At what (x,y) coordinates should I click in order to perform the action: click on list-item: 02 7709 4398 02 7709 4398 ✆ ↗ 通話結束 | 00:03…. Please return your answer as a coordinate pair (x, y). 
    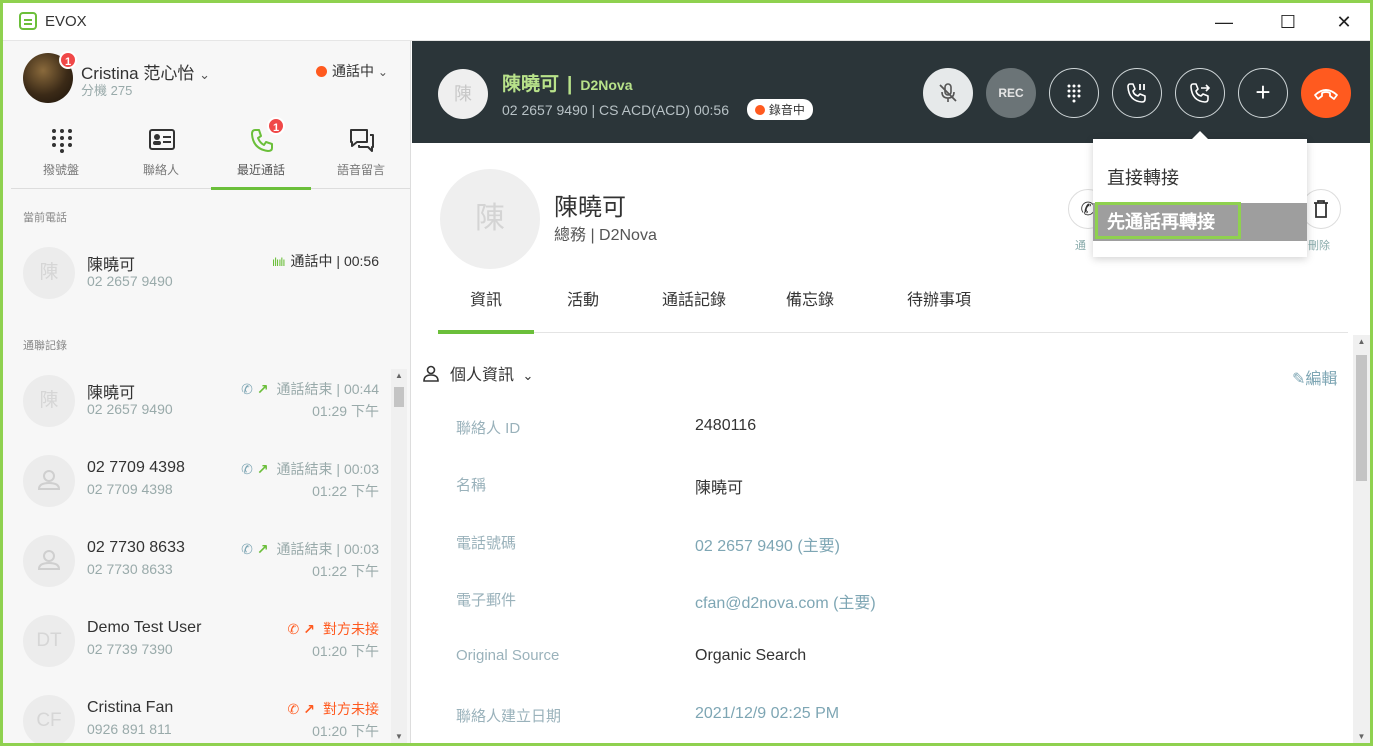
    Looking at the image, I should click on (197, 481).